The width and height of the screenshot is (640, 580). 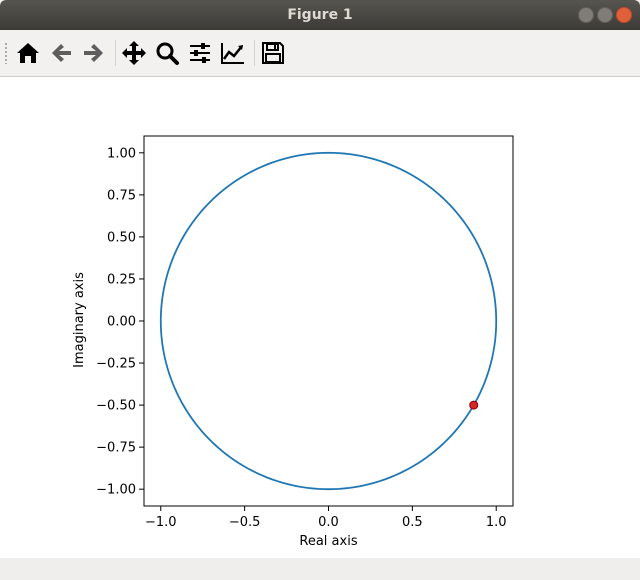 I want to click on data-point-marker, so click(x=474, y=405).